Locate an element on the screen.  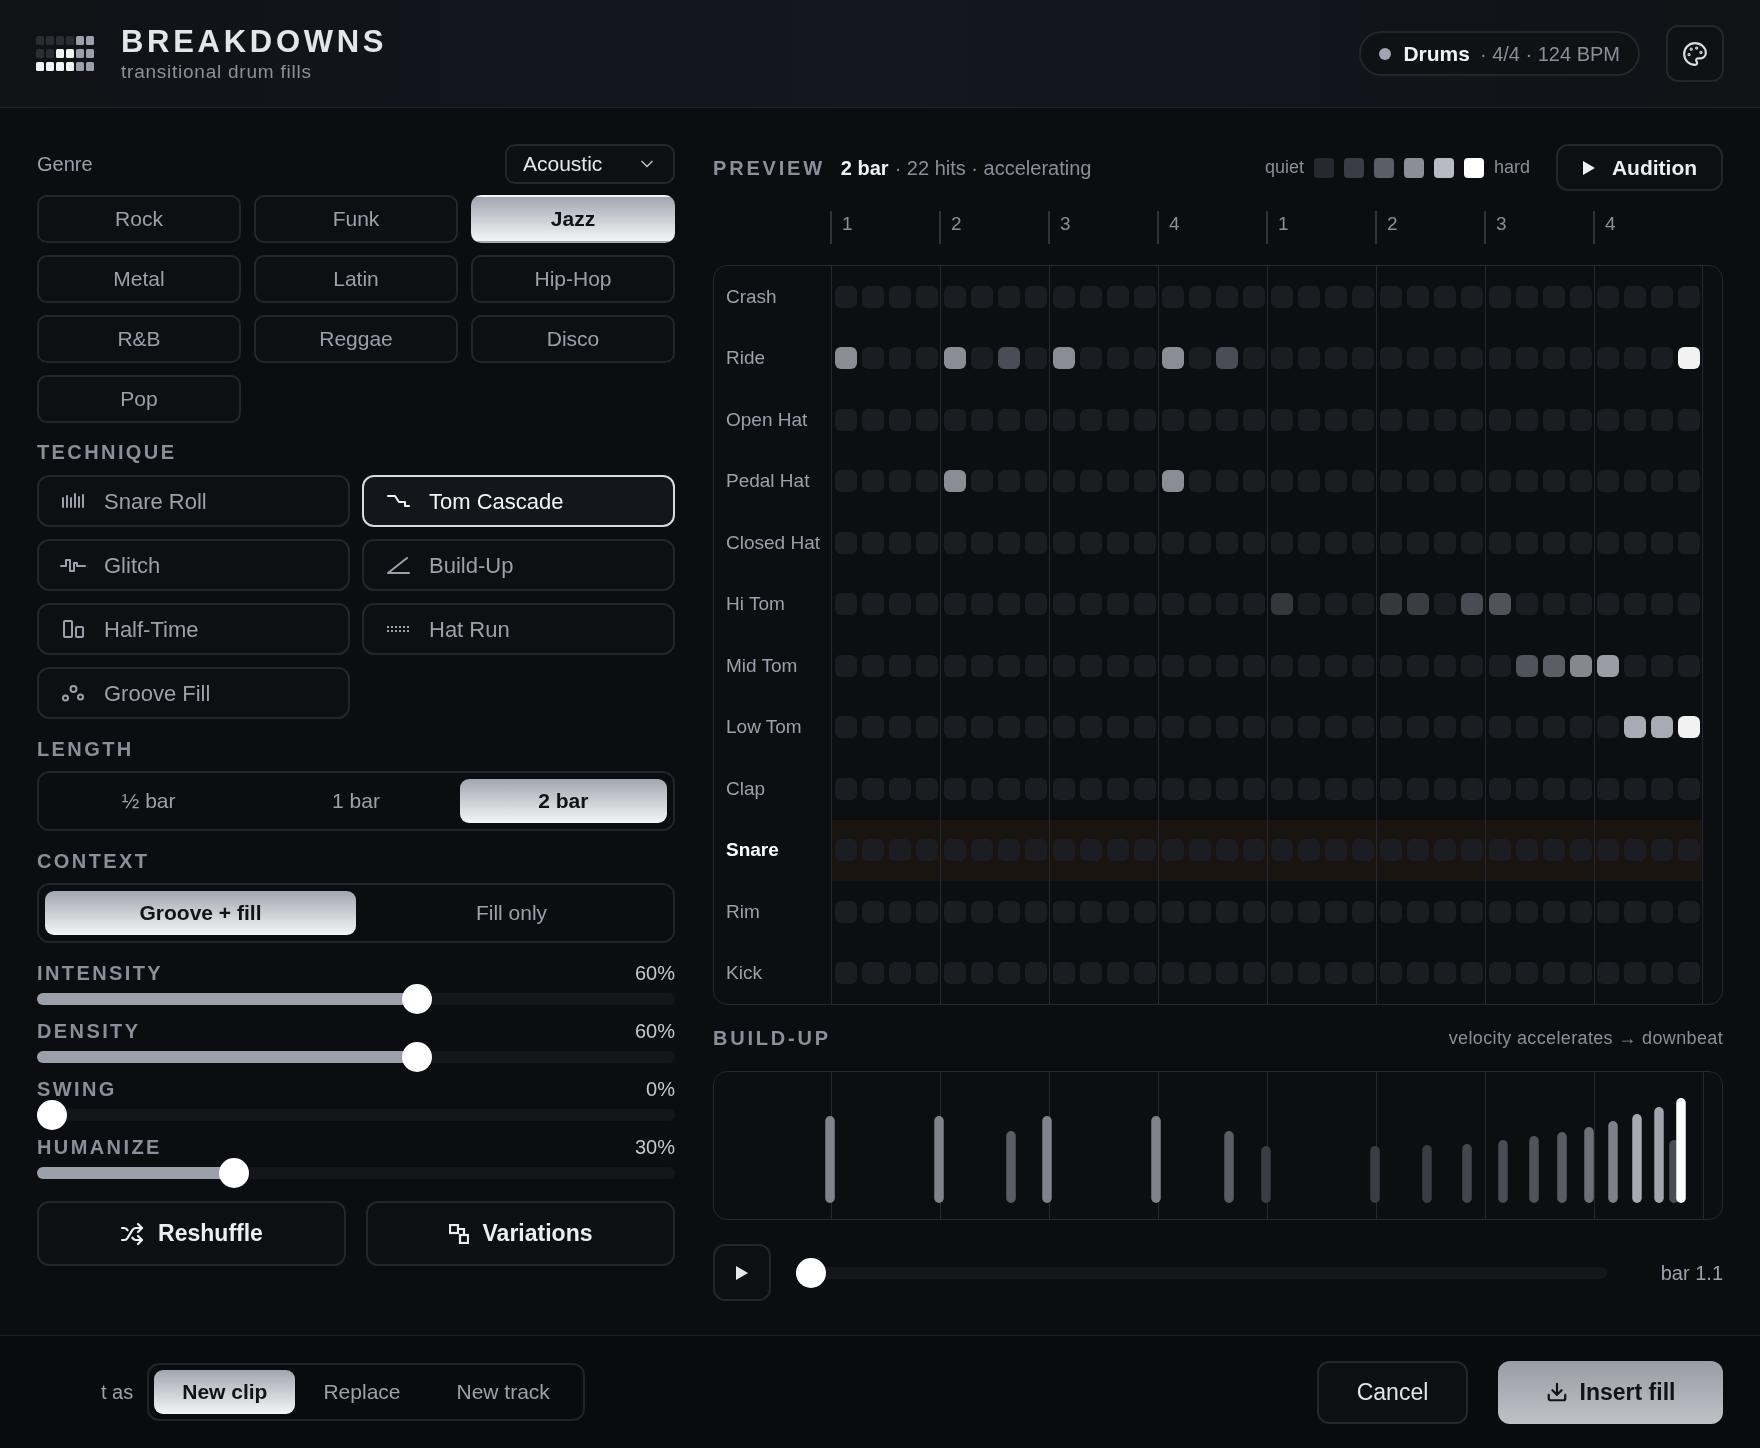
technique-button: Tom Cascade is located at coordinates (518, 501).